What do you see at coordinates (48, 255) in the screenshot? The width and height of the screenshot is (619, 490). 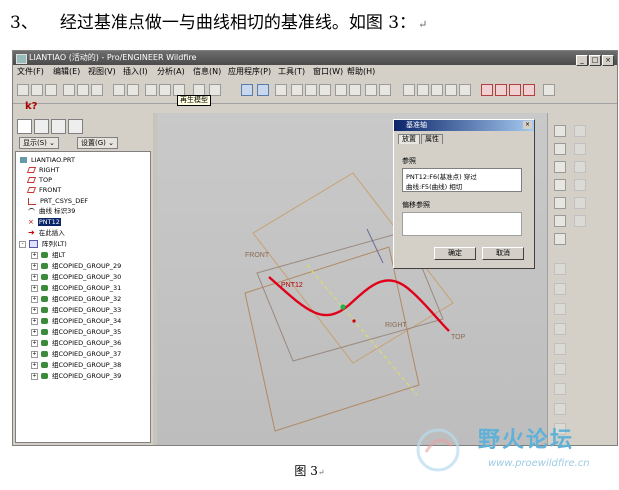 I see `tree-item-group: + 组LT` at bounding box center [48, 255].